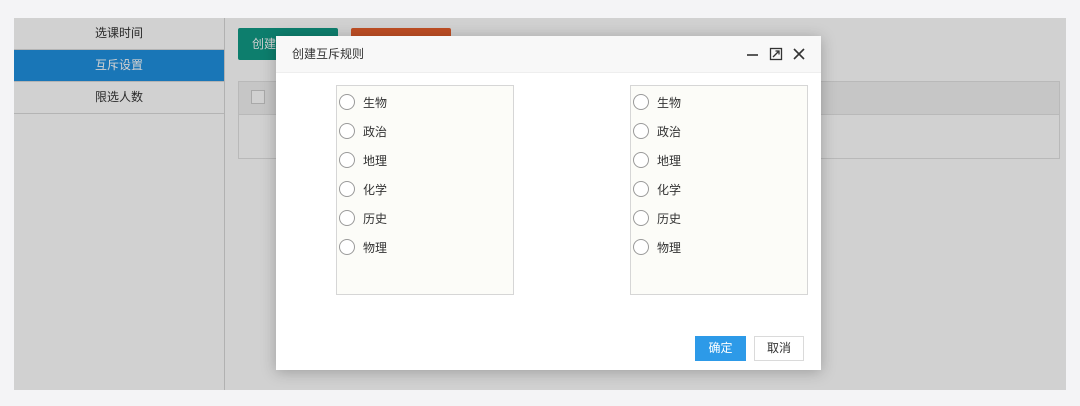 The height and width of the screenshot is (406, 1080). Describe the element at coordinates (779, 348) in the screenshot. I see `cancel-button: 取消` at that location.